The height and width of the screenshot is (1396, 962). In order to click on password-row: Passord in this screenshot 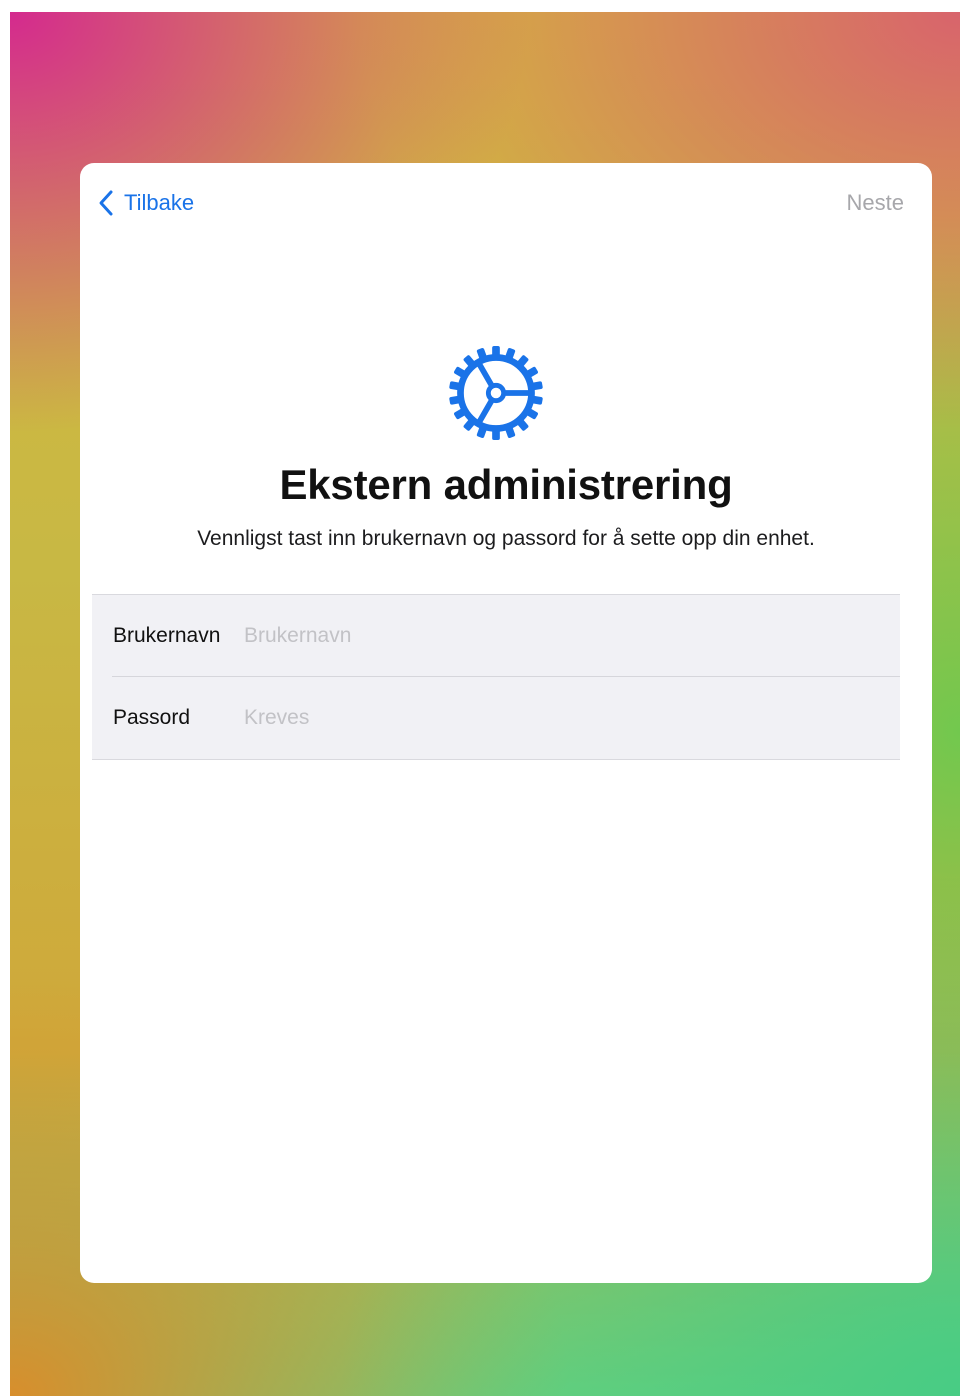, I will do `click(496, 718)`.